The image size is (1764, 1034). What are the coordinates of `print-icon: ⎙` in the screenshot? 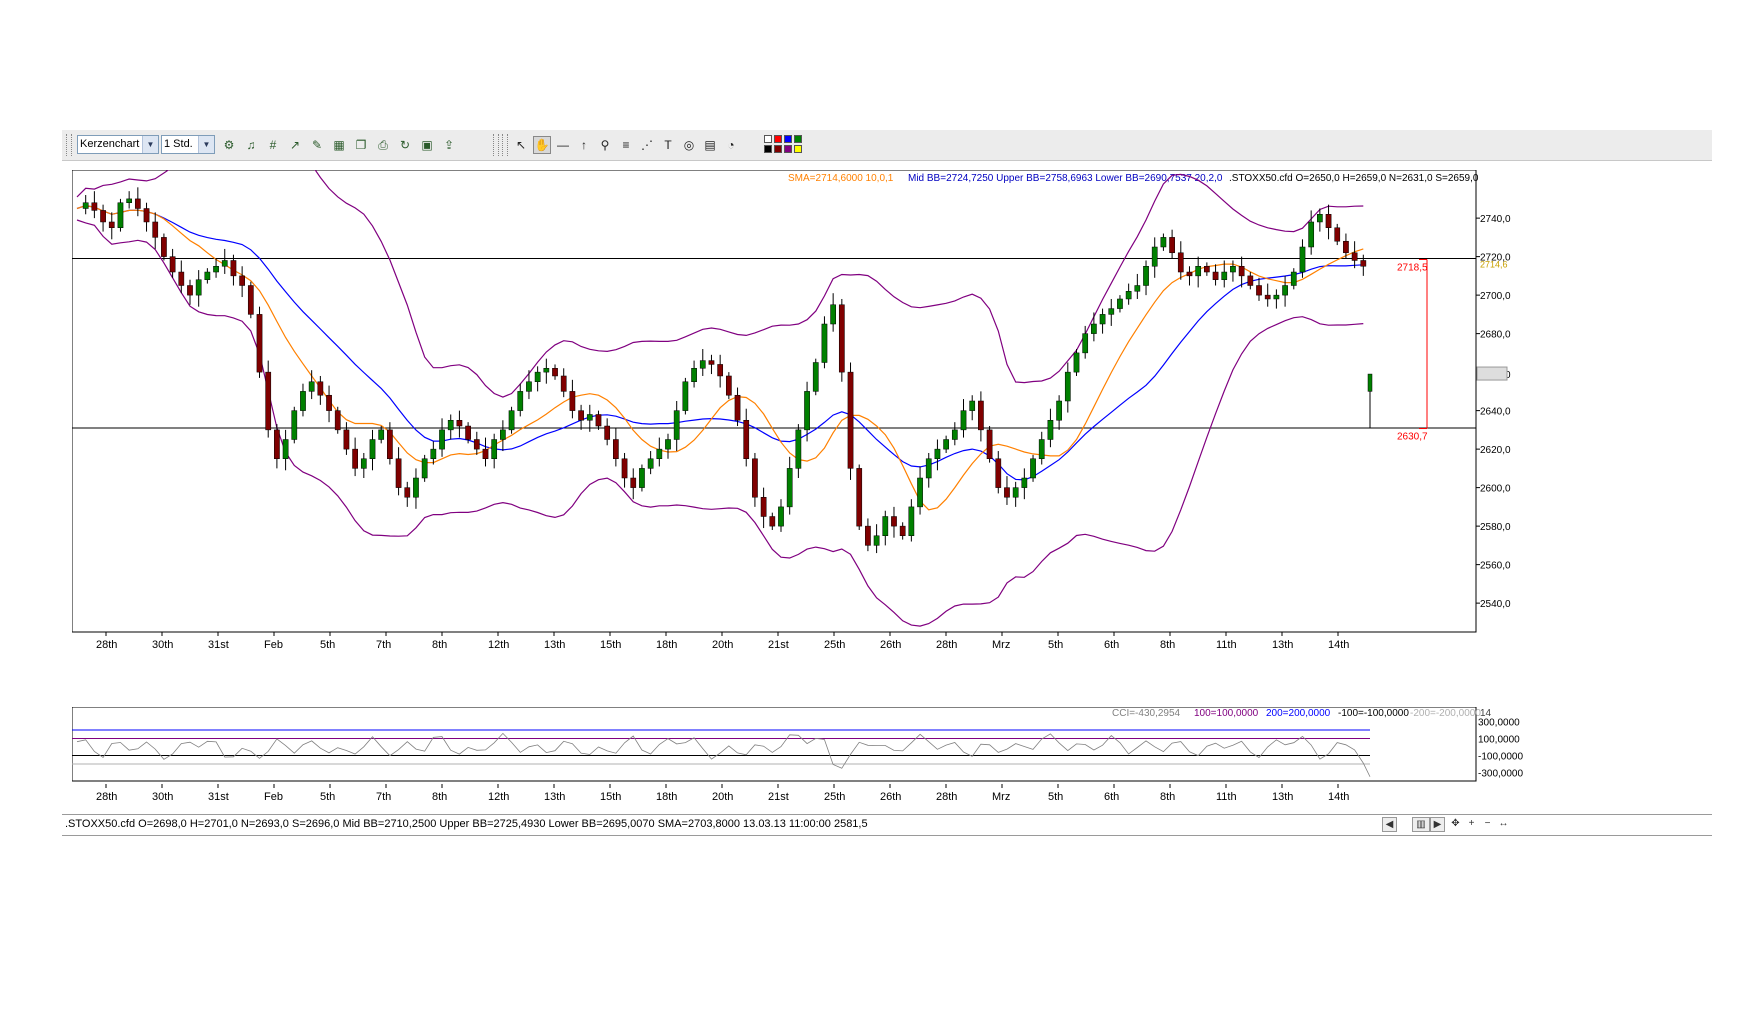 It's located at (383, 145).